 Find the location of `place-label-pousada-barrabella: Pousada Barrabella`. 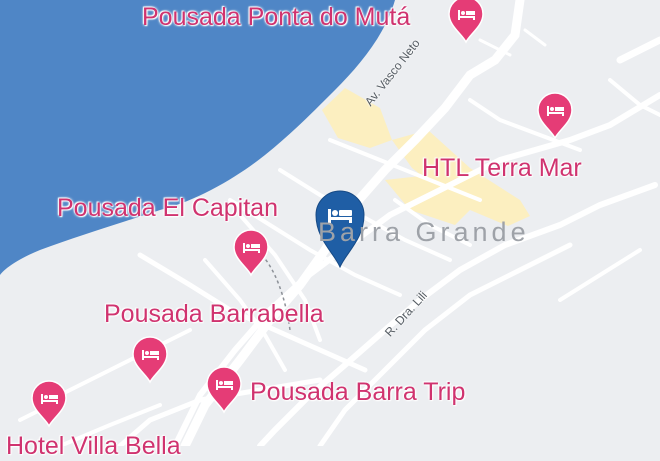

place-label-pousada-barrabella: Pousada Barrabella is located at coordinates (214, 314).